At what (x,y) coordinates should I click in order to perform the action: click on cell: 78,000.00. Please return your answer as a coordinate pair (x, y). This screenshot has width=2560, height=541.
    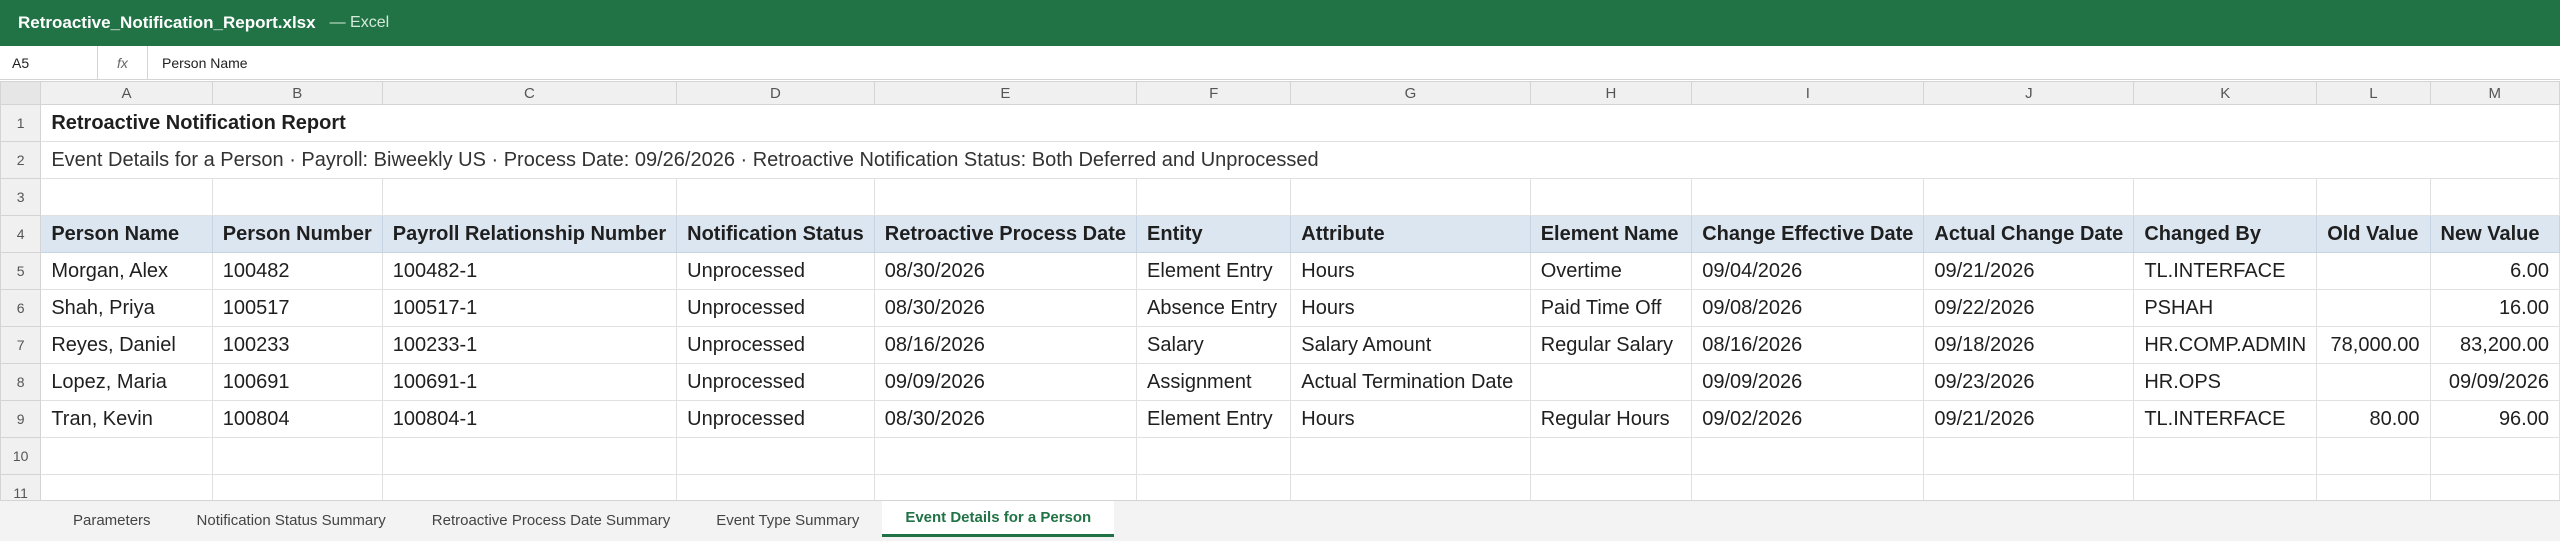
    Looking at the image, I should click on (2373, 345).